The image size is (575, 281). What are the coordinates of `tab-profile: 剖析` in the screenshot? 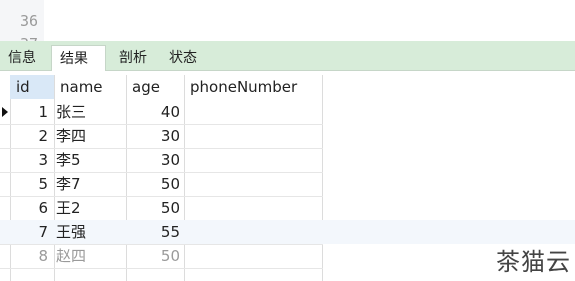 It's located at (133, 58).